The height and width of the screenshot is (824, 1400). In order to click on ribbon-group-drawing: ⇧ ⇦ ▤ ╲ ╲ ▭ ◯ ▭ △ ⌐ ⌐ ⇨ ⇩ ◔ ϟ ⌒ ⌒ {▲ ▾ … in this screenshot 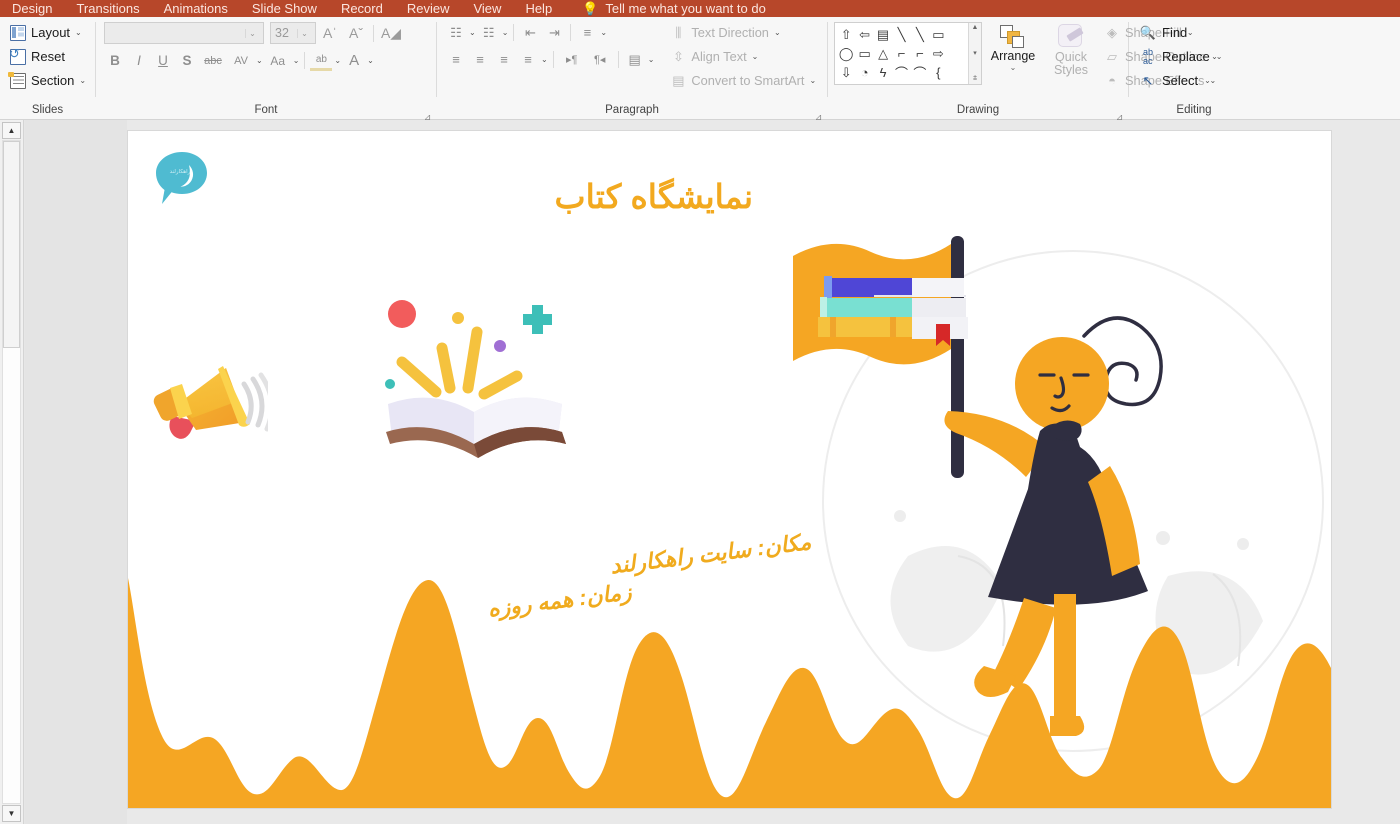, I will do `click(1023, 69)`.